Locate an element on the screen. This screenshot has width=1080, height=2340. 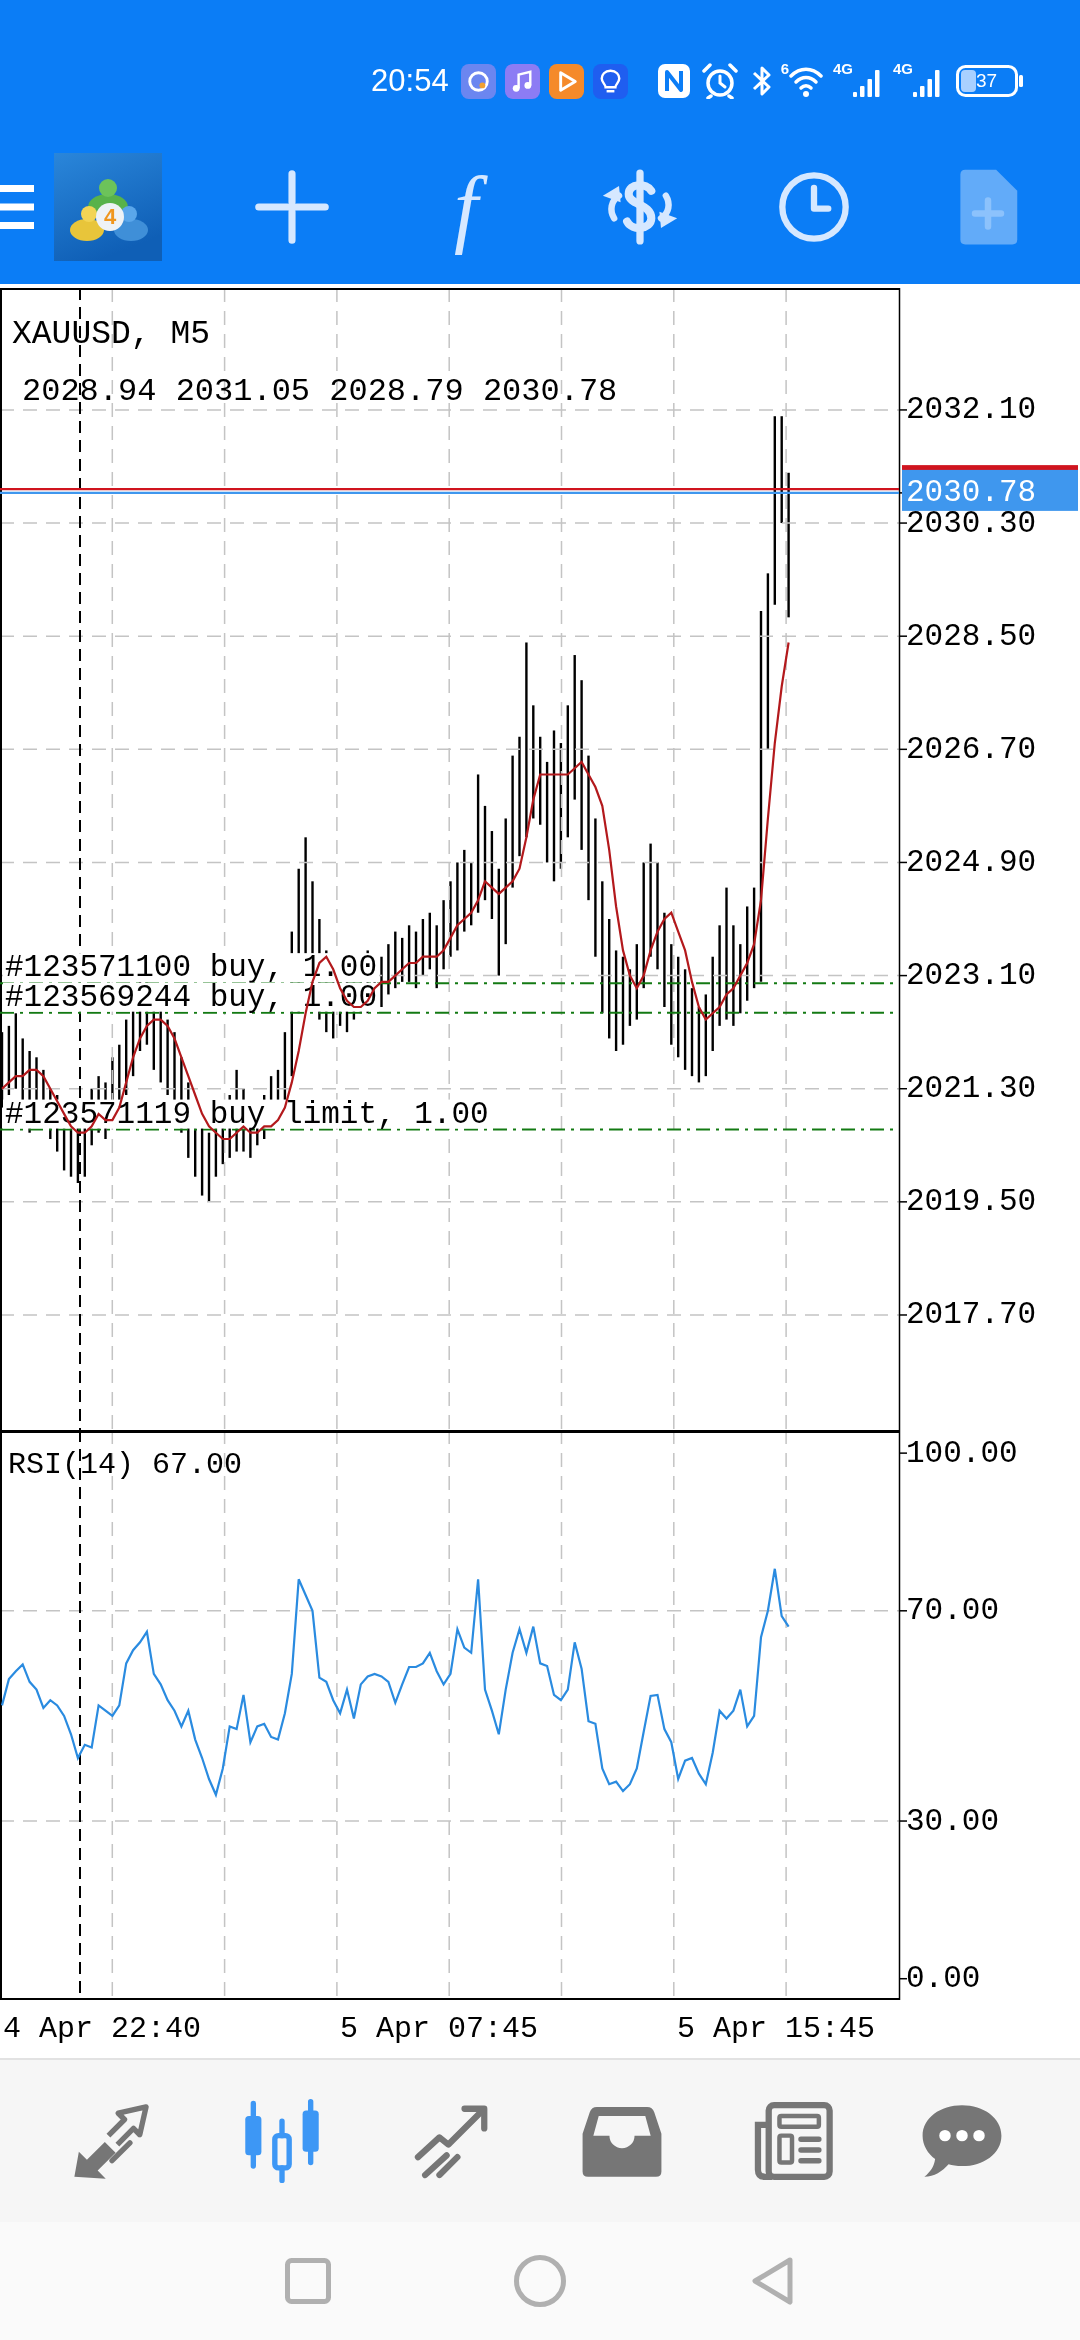
battery-percent: 37 is located at coordinates (987, 81).